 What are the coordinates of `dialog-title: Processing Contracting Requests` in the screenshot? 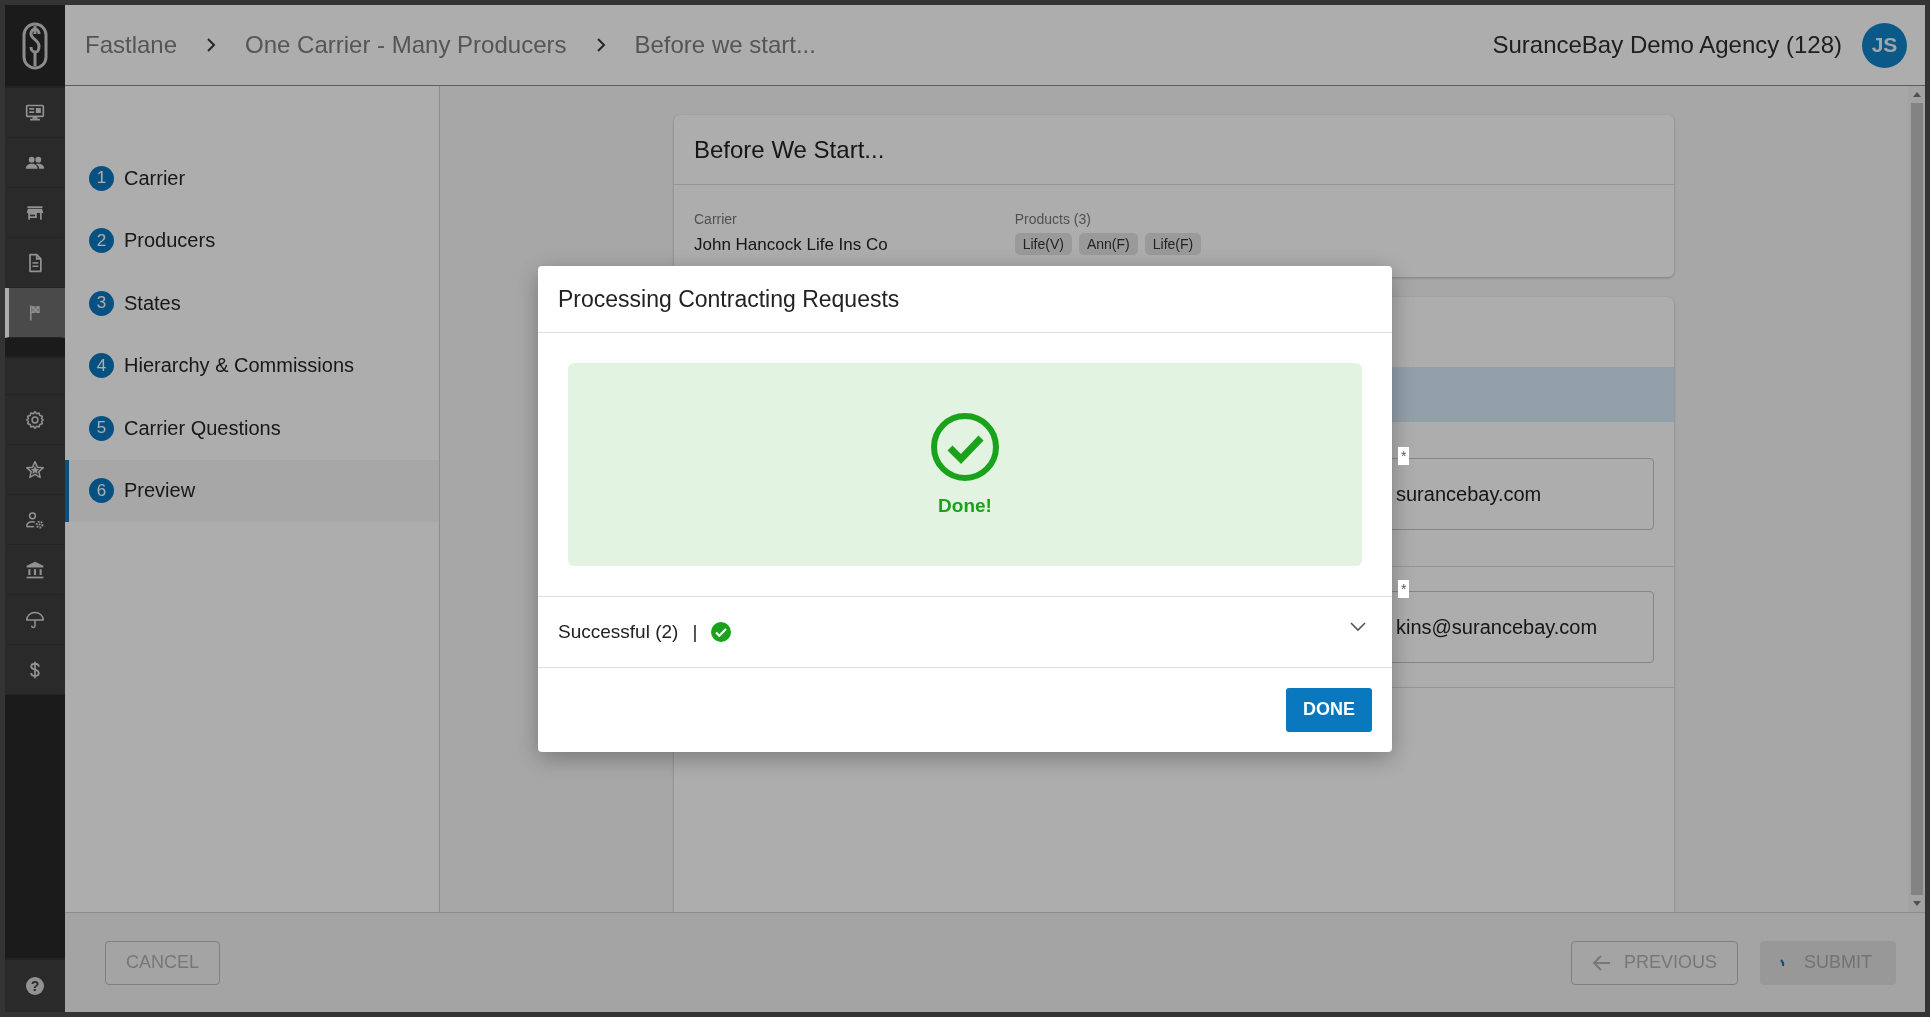 It's located at (965, 299).